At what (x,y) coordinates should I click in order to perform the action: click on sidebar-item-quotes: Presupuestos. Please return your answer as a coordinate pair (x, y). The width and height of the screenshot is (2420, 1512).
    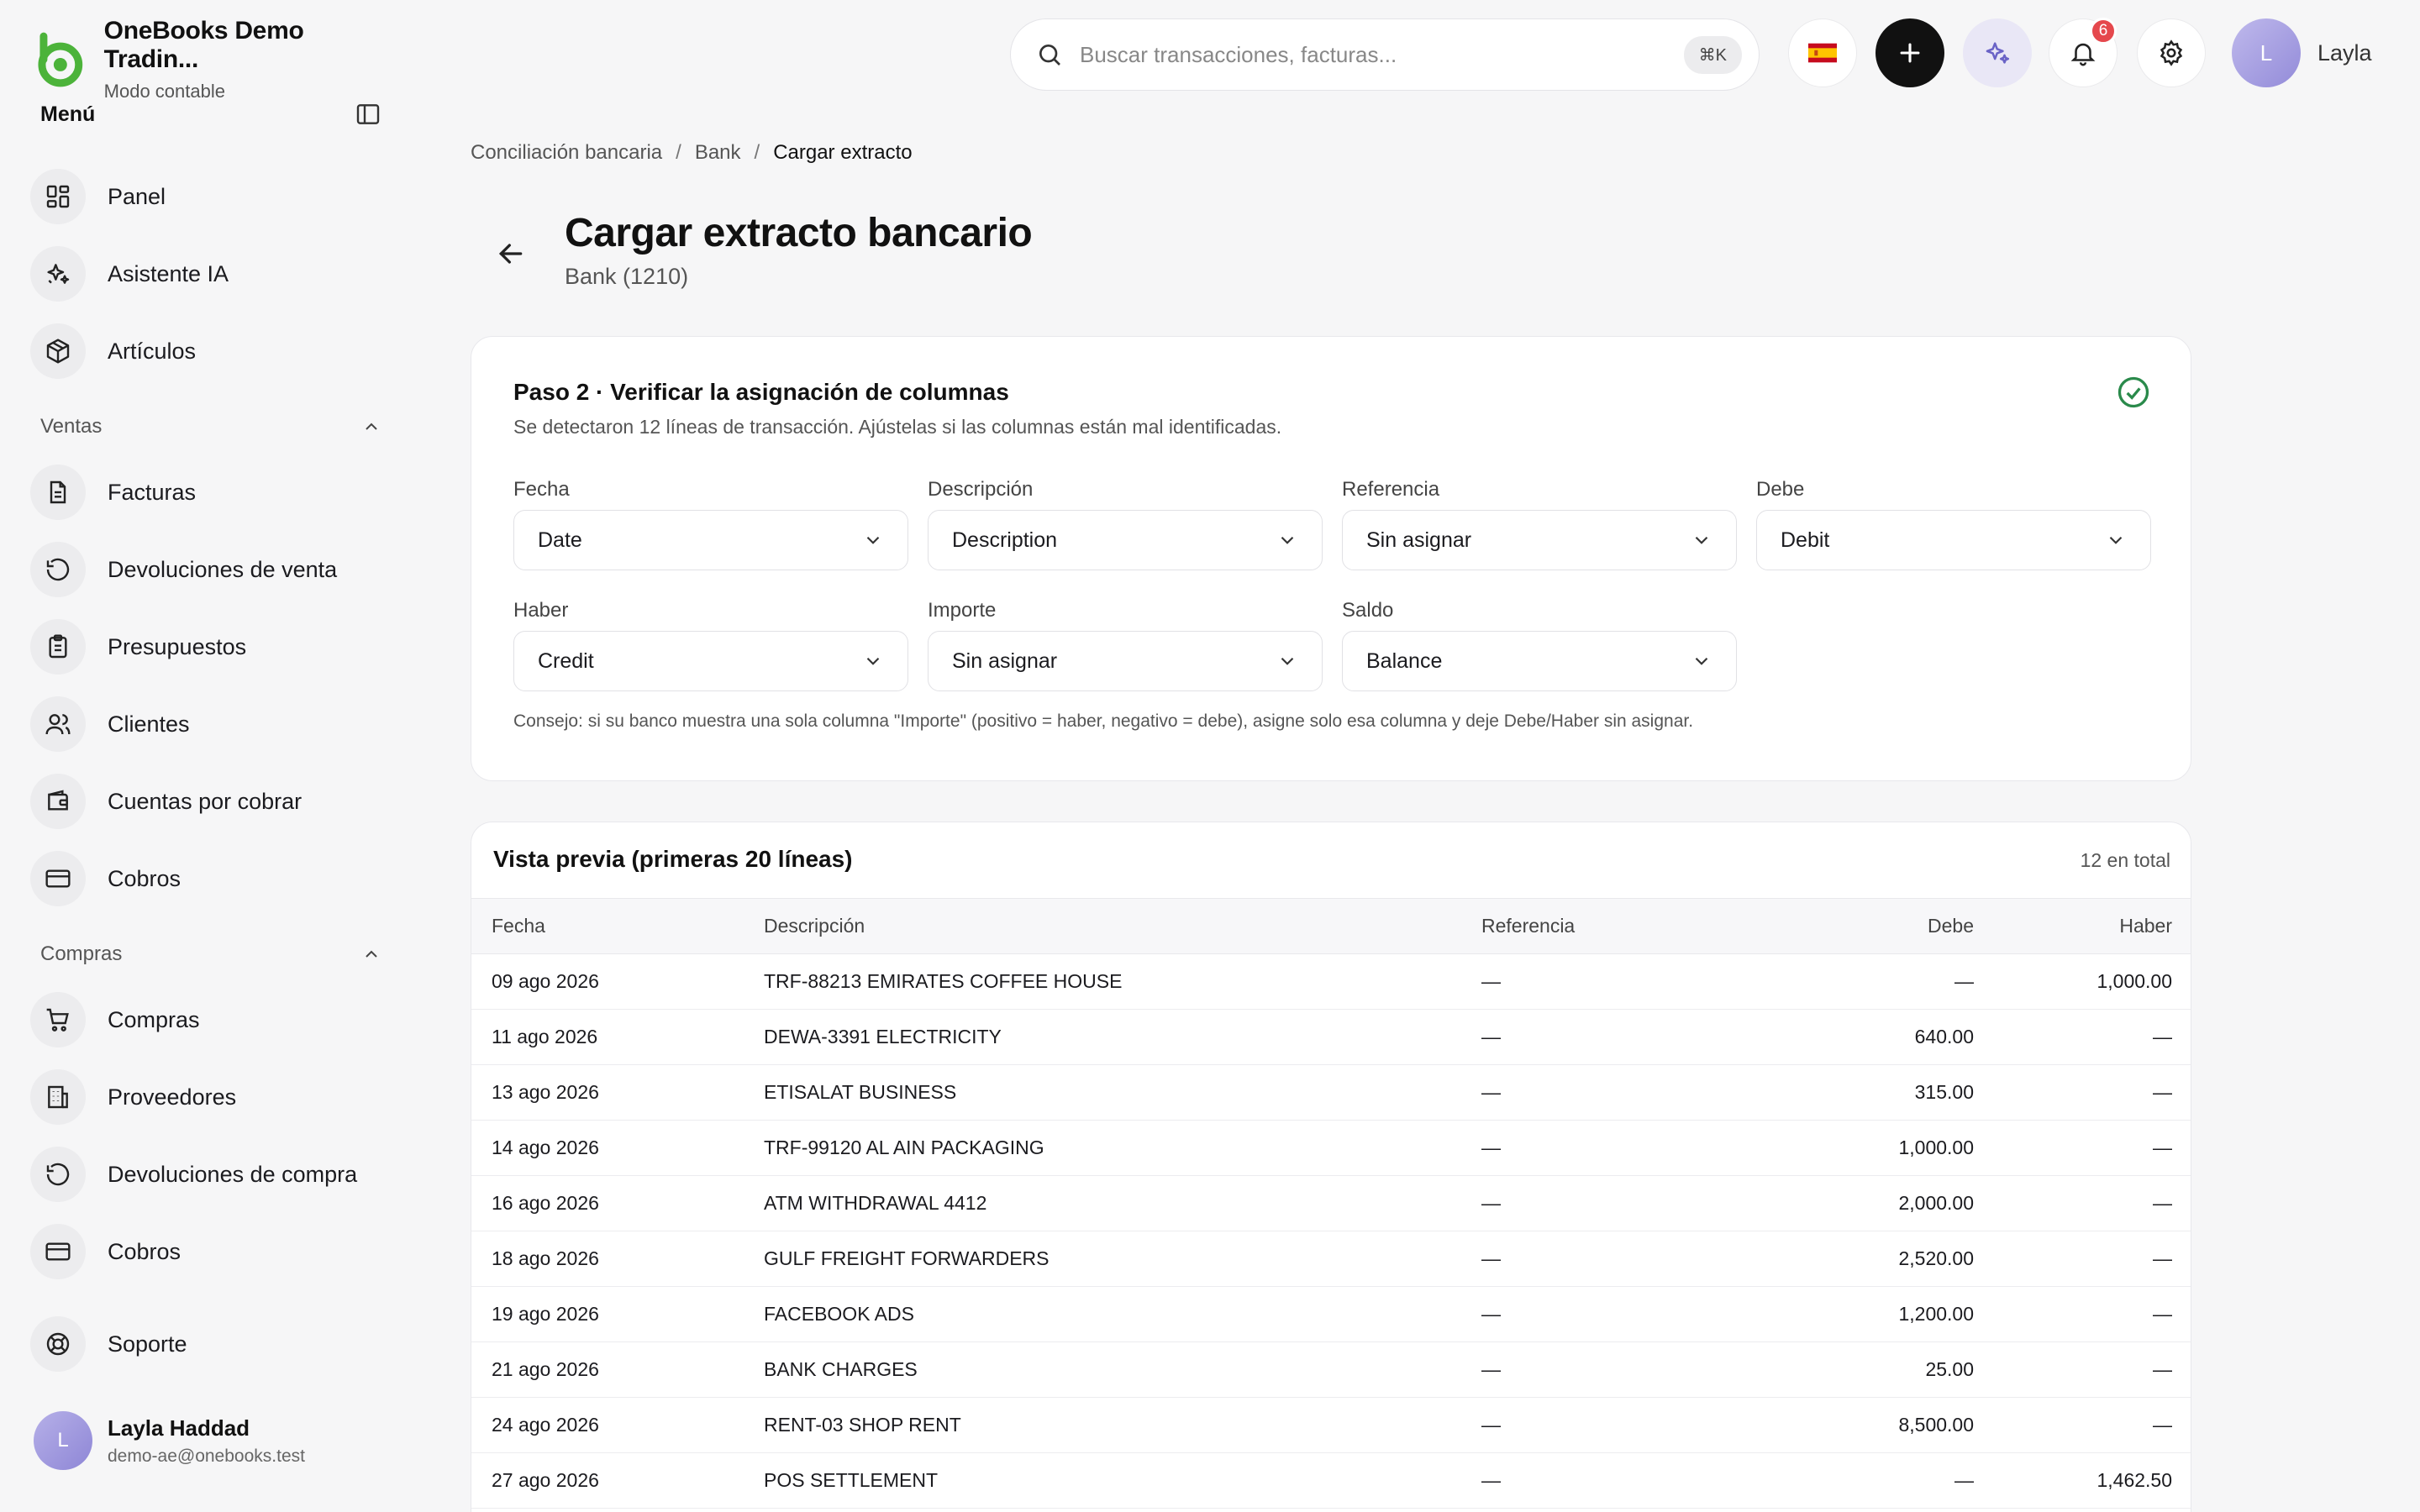
    Looking at the image, I should click on (206, 647).